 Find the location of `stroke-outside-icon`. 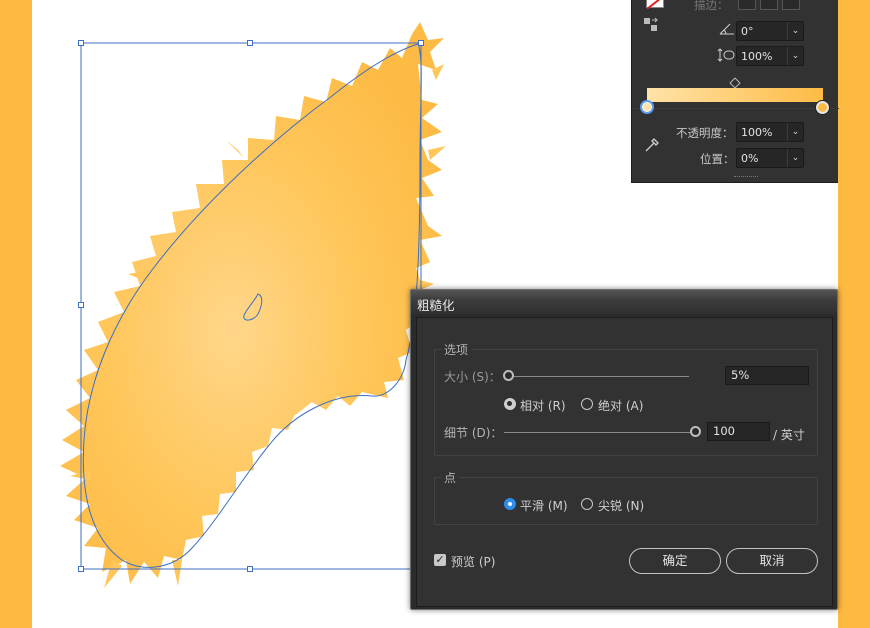

stroke-outside-icon is located at coordinates (791, 5).